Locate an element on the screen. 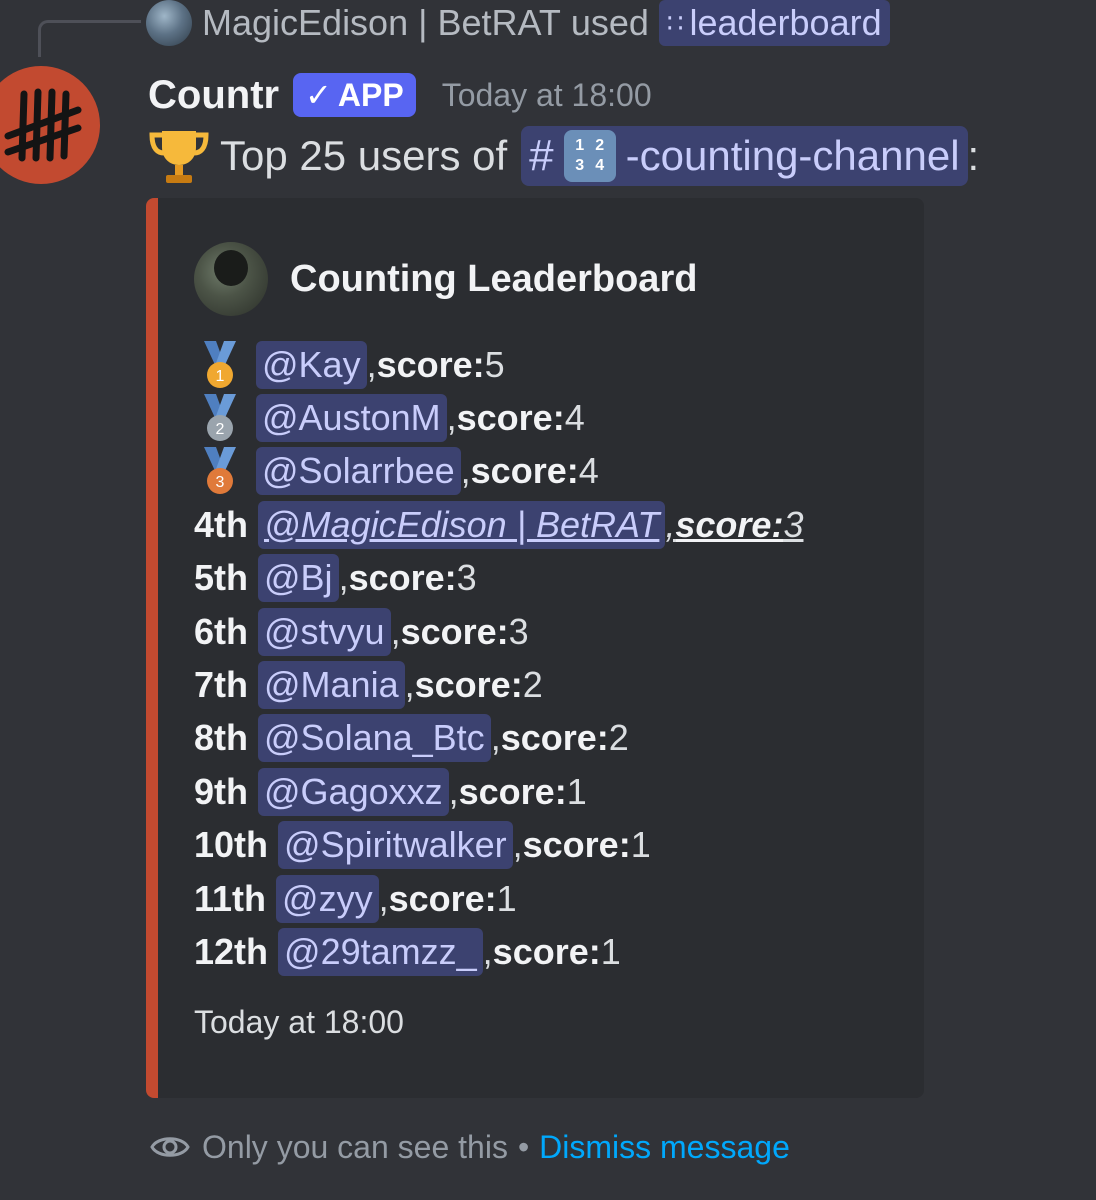 The image size is (1096, 1200). leaderboard-row: 1 @Kay, score: 5 is located at coordinates (554, 364).